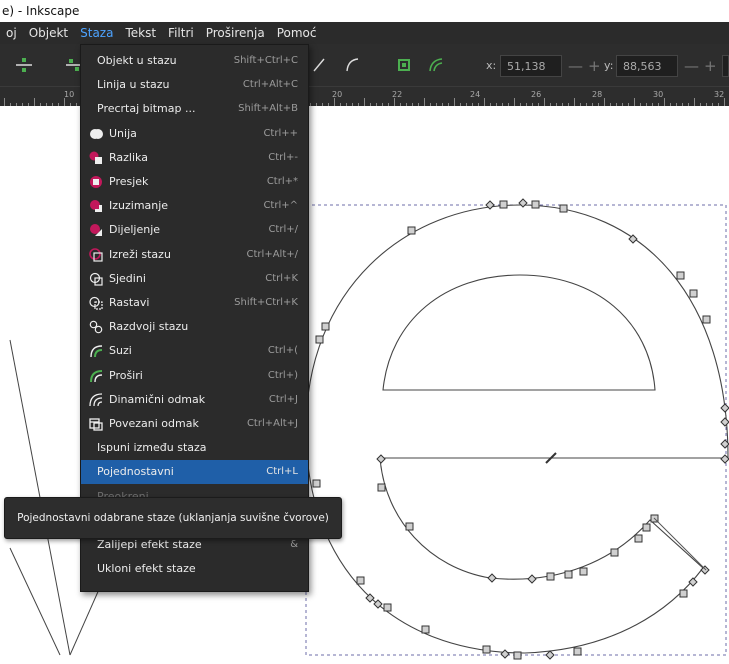 The width and height of the screenshot is (729, 664). Describe the element at coordinates (710, 66) in the screenshot. I see `y-increment-button: +` at that location.